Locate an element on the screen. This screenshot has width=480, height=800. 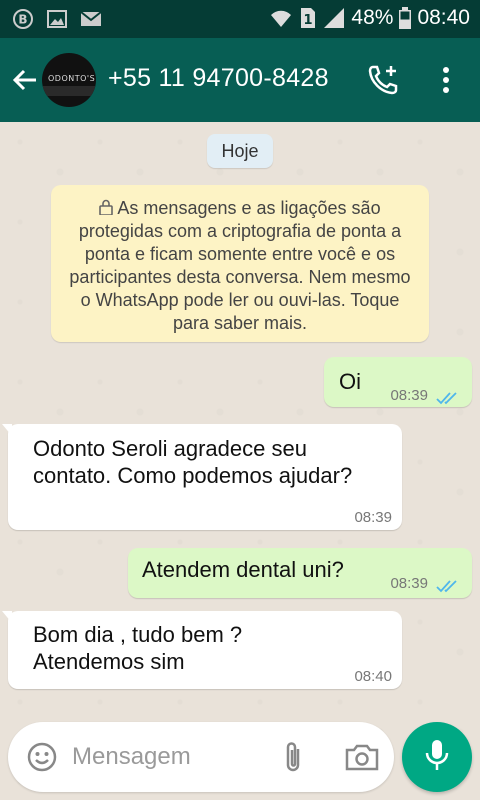
chat-header: ODONTO'S +55 11 94700-8428 is located at coordinates (240, 80).